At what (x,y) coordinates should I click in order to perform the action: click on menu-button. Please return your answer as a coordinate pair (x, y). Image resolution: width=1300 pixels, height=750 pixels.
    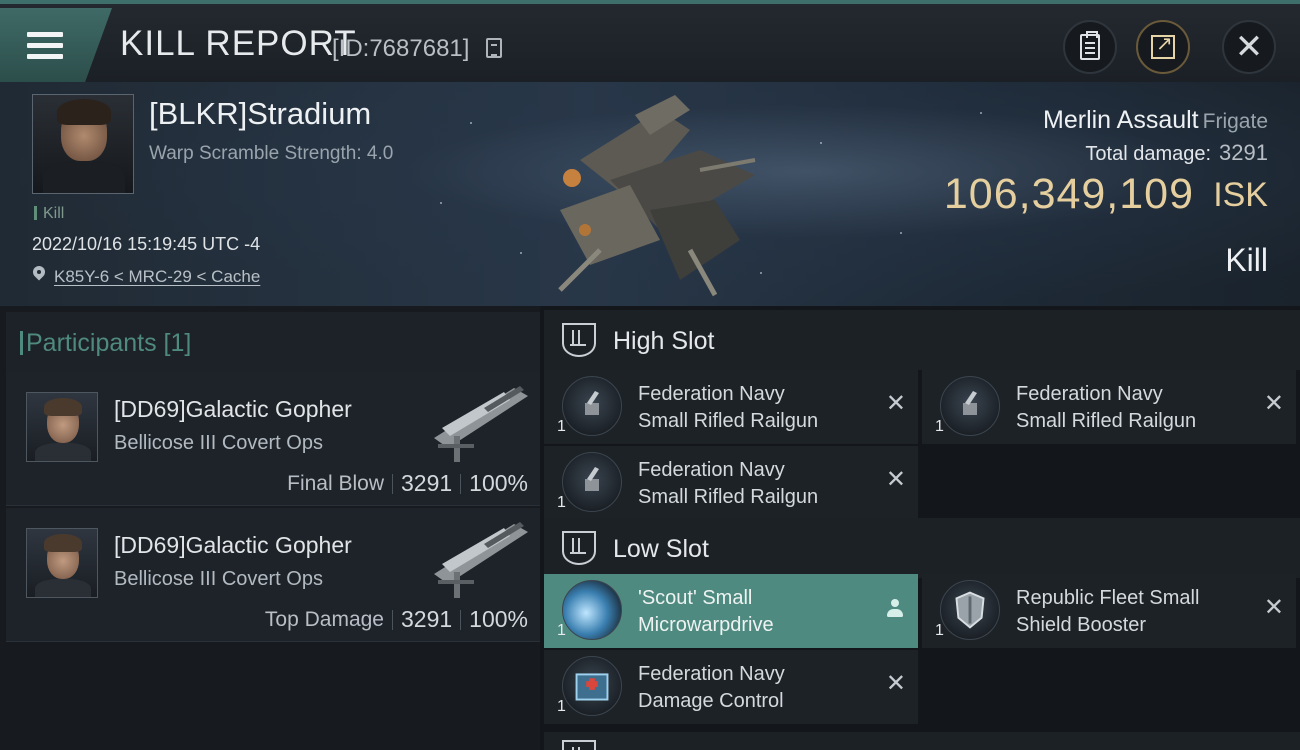
    Looking at the image, I should click on (56, 45).